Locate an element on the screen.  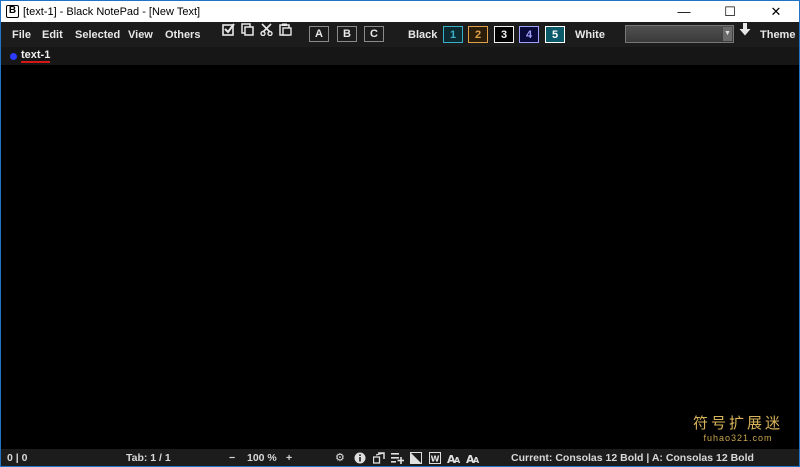
cursor-position: 0 | 0 is located at coordinates (17, 457).